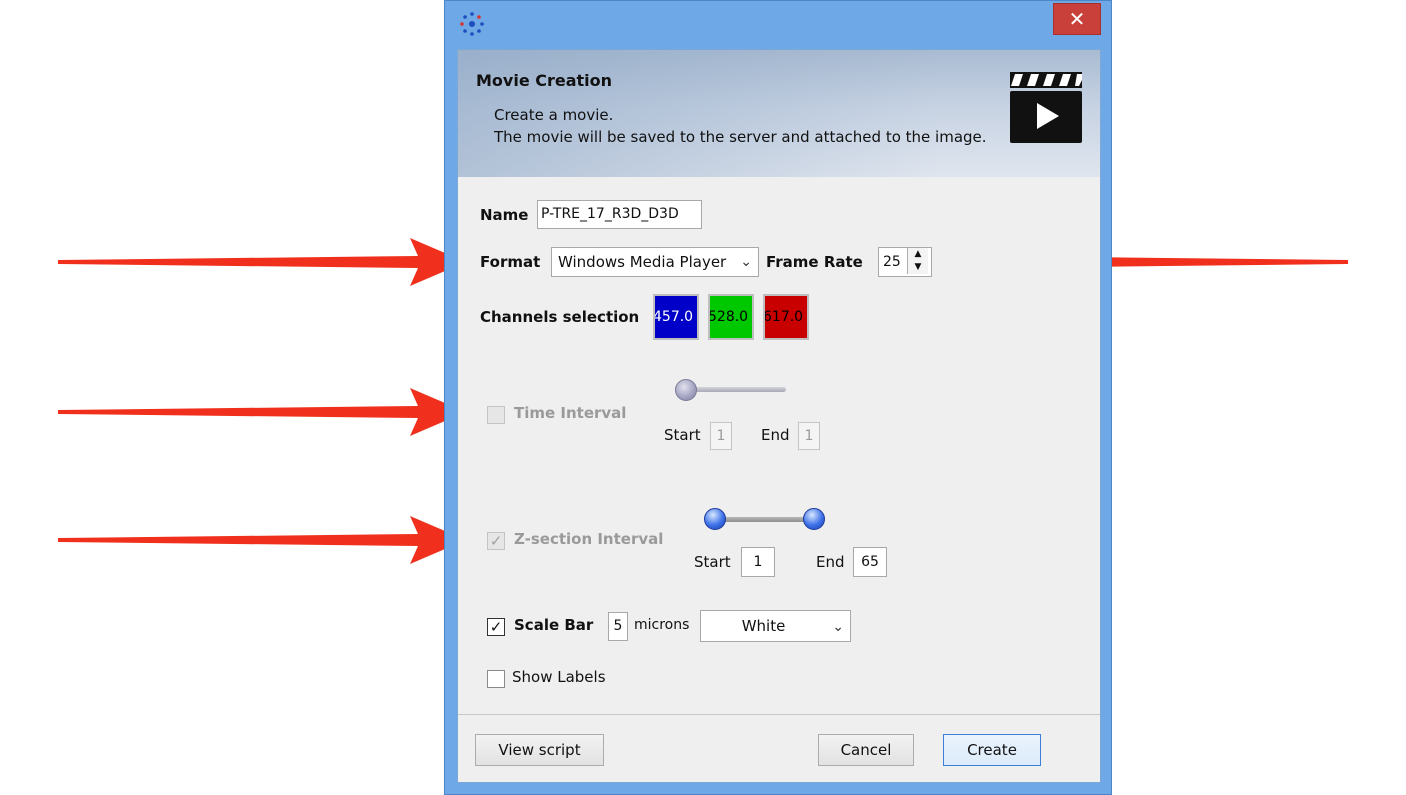 The width and height of the screenshot is (1406, 795). What do you see at coordinates (779, 714) in the screenshot?
I see `button-bar-separator` at bounding box center [779, 714].